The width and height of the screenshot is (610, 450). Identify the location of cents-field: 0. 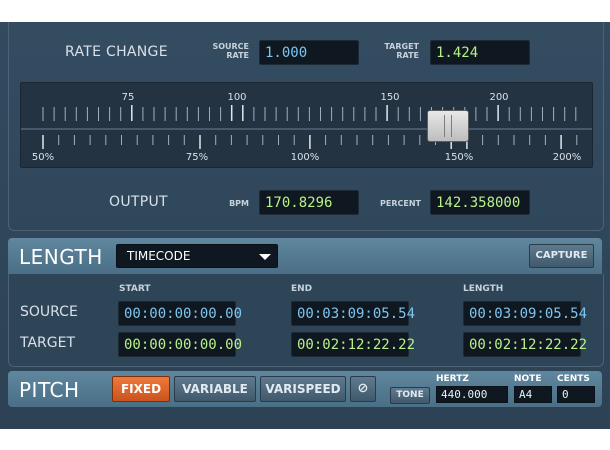
(576, 394).